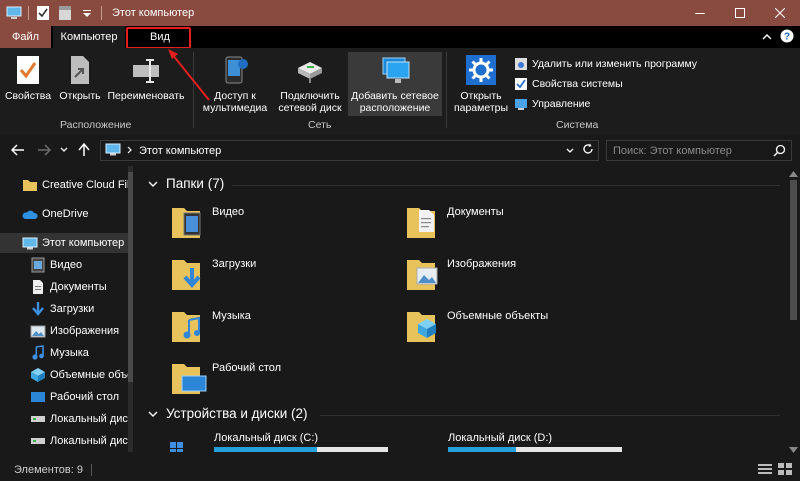 Image resolution: width=800 pixels, height=481 pixels. I want to click on 3d-icon, so click(38, 375).